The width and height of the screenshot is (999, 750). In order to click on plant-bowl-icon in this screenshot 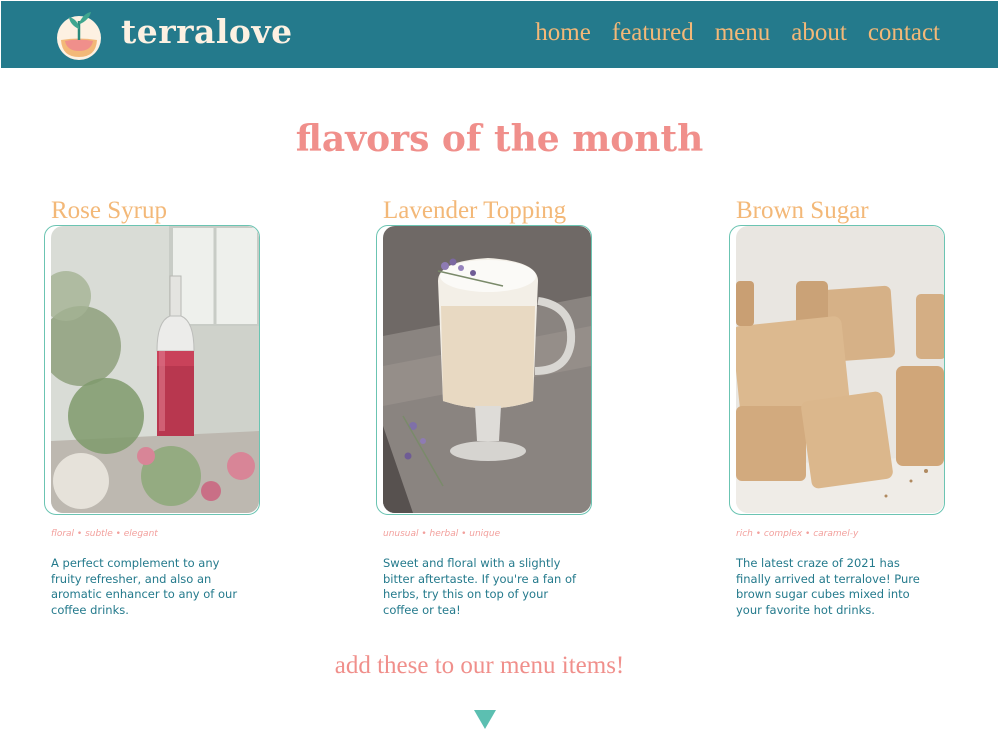, I will do `click(79, 34)`.